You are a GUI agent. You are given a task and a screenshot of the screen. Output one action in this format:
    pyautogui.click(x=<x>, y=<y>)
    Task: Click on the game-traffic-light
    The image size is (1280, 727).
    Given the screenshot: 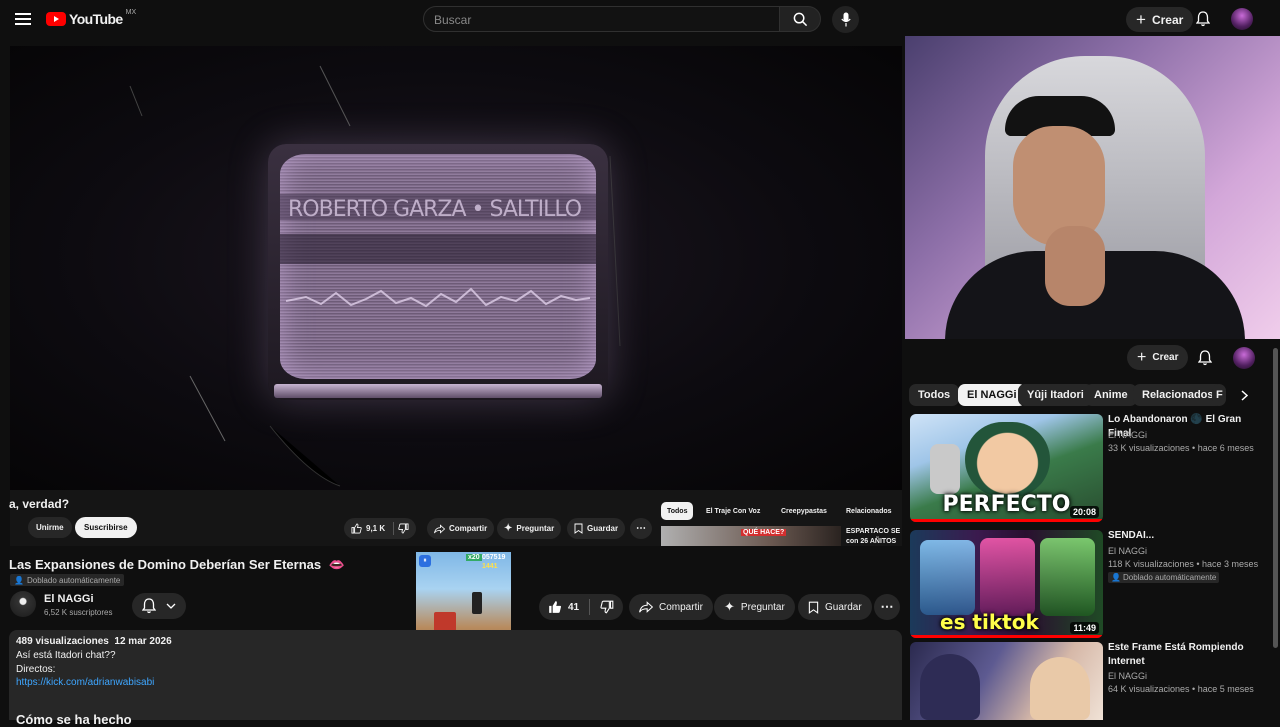 What is the action you would take?
    pyautogui.click(x=477, y=603)
    